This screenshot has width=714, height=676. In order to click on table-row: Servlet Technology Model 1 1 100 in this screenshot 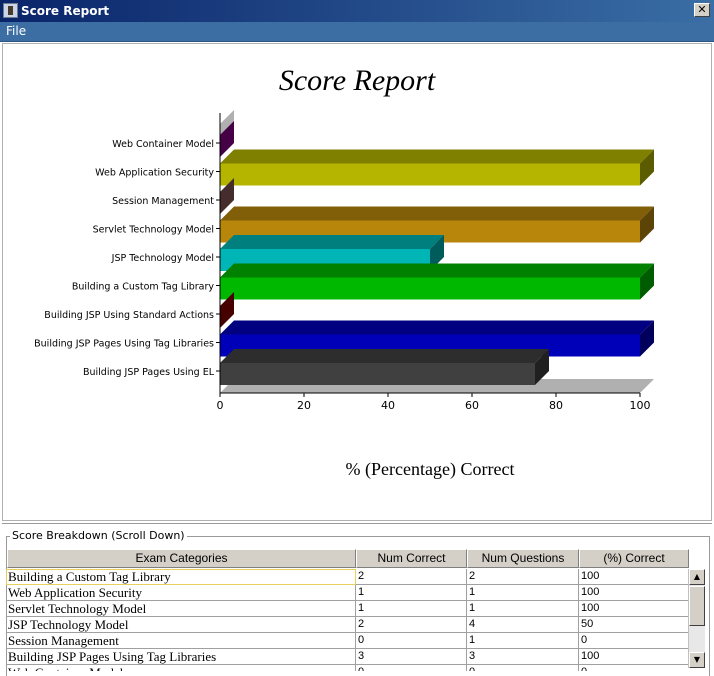, I will do `click(348, 609)`.